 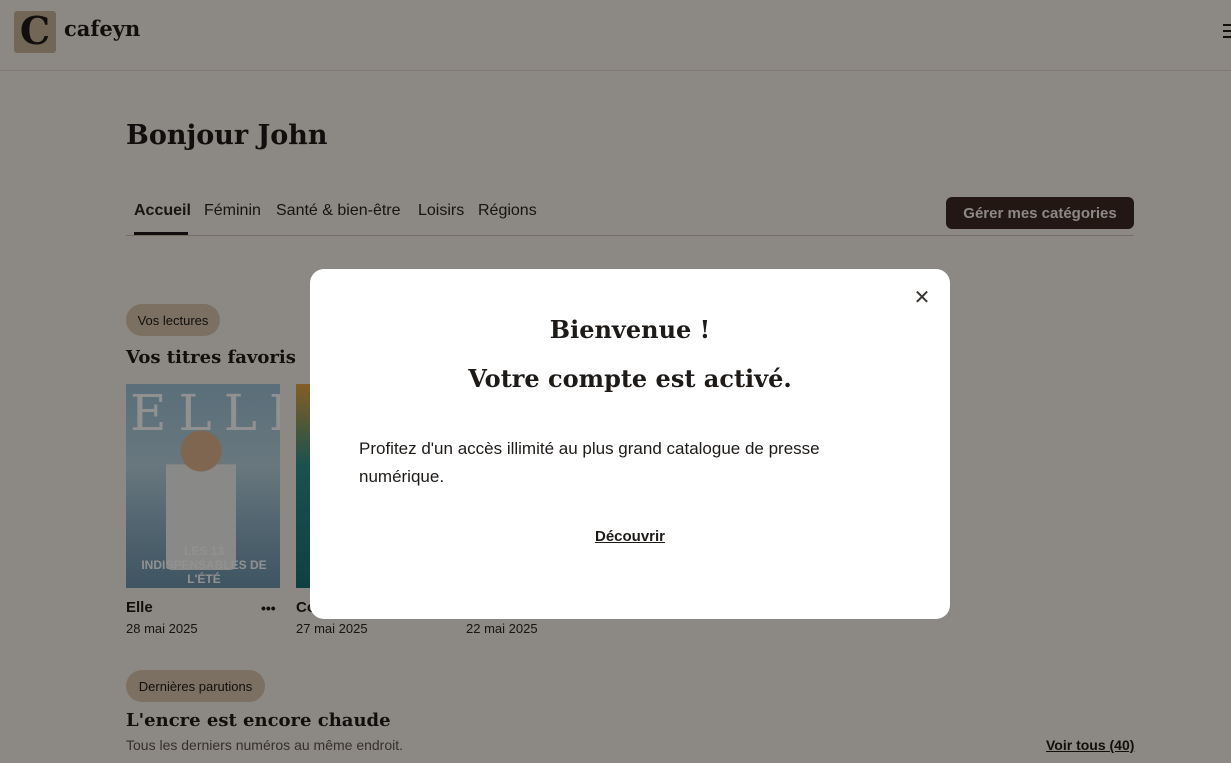 I want to click on modal-subheading: Votre compte est activé., so click(x=630, y=378).